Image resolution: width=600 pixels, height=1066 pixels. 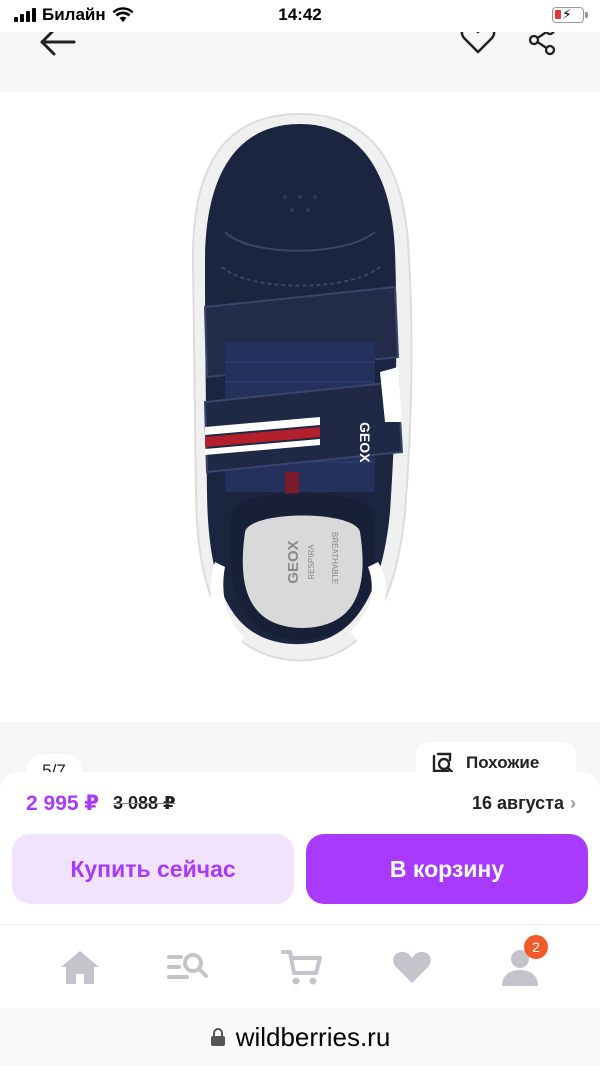 I want to click on tab-profile: 2, so click(x=522, y=963).